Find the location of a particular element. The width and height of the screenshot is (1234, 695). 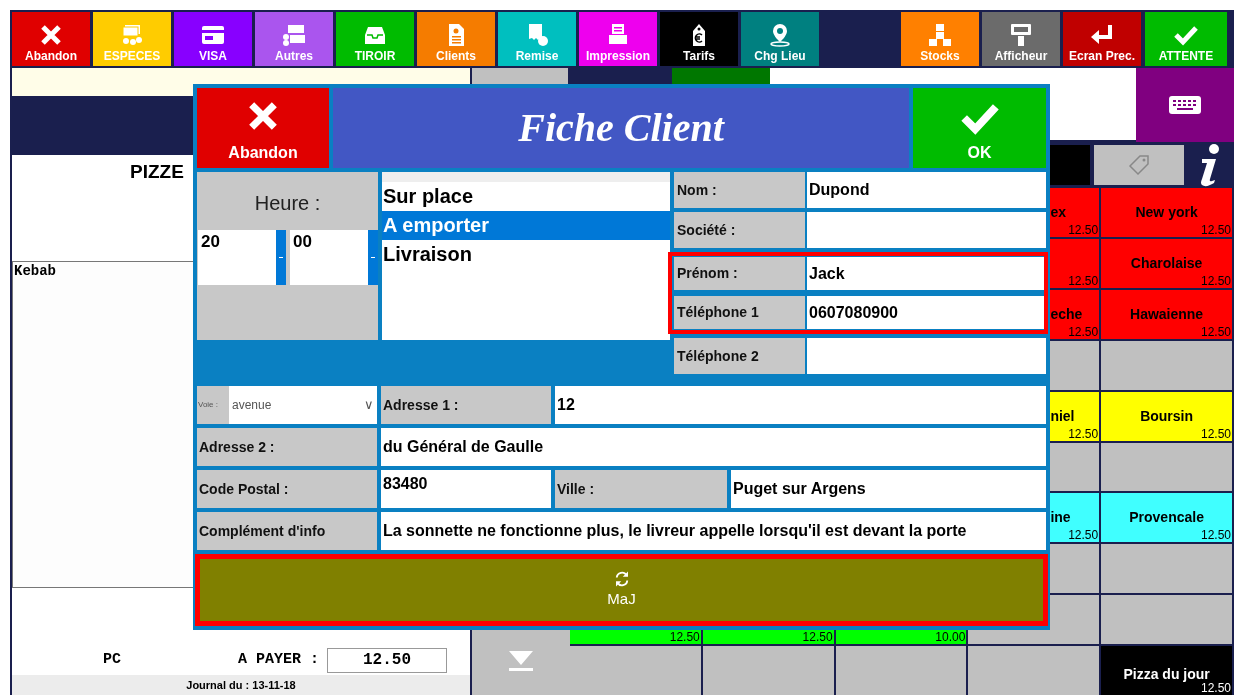

order-type-option: Sur place is located at coordinates (526, 196).